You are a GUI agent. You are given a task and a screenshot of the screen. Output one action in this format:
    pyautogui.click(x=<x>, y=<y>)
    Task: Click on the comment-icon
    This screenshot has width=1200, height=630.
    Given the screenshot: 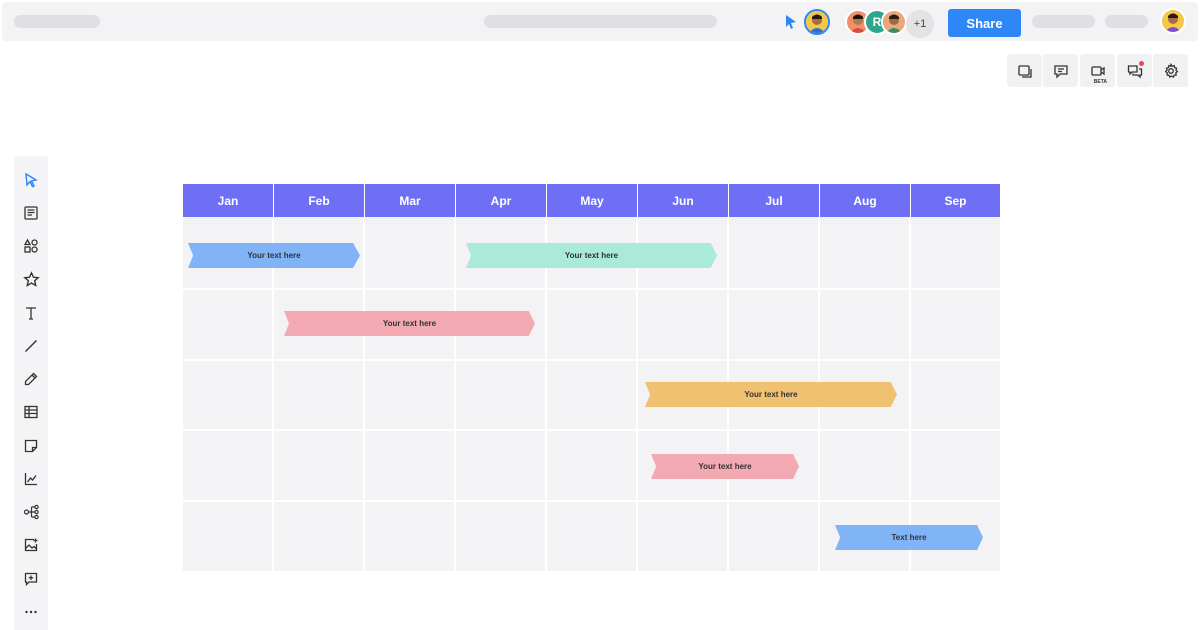 What is the action you would take?
    pyautogui.click(x=1060, y=71)
    